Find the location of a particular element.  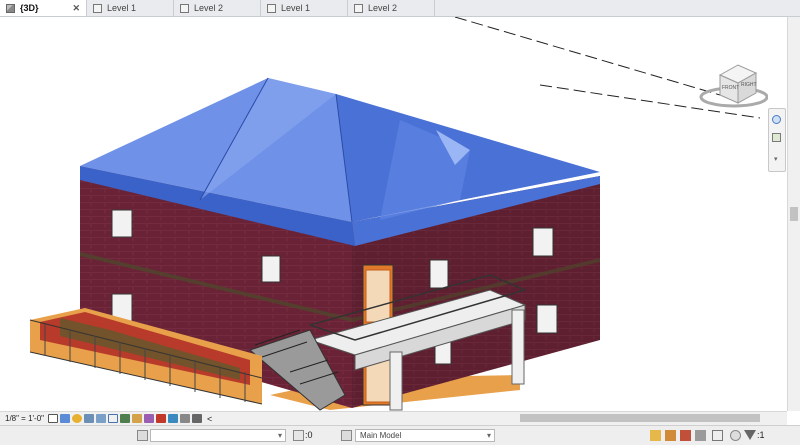

filter-count: :1 is located at coordinates (761, 435).